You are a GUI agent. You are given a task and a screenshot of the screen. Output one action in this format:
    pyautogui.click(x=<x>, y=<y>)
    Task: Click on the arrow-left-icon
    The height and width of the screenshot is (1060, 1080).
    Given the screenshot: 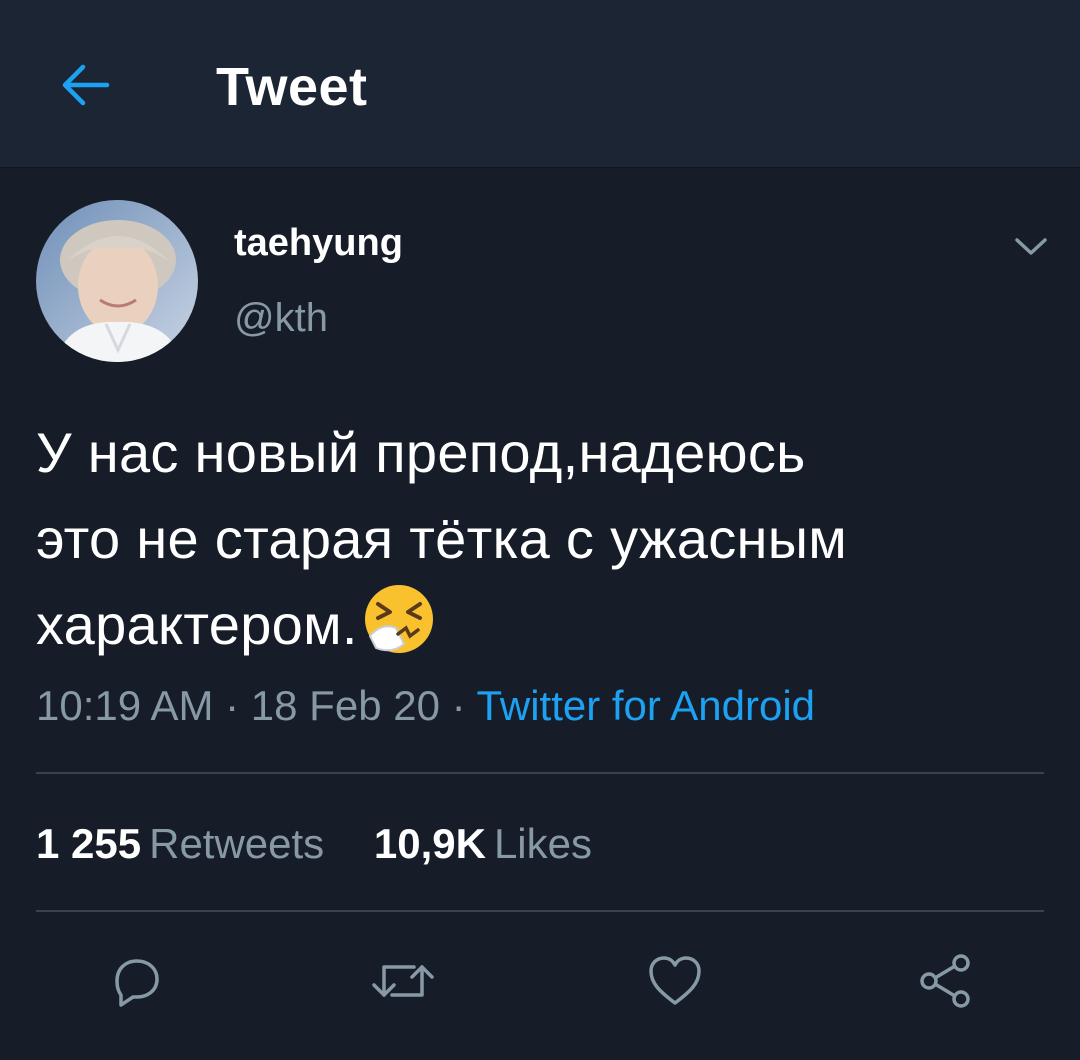 What is the action you would take?
    pyautogui.click(x=86, y=85)
    